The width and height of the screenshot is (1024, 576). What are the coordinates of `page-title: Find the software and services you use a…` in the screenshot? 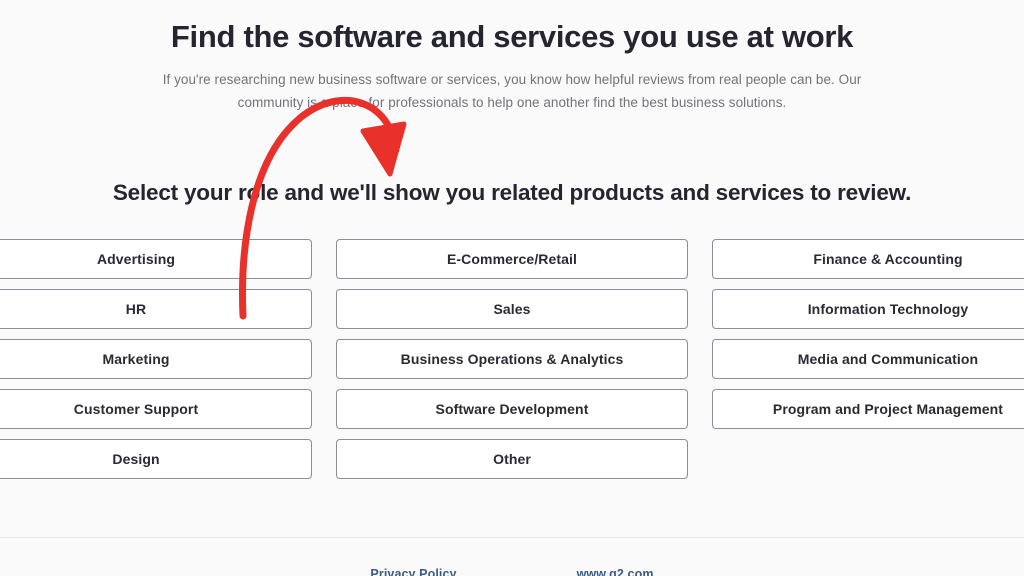 It's located at (512, 36).